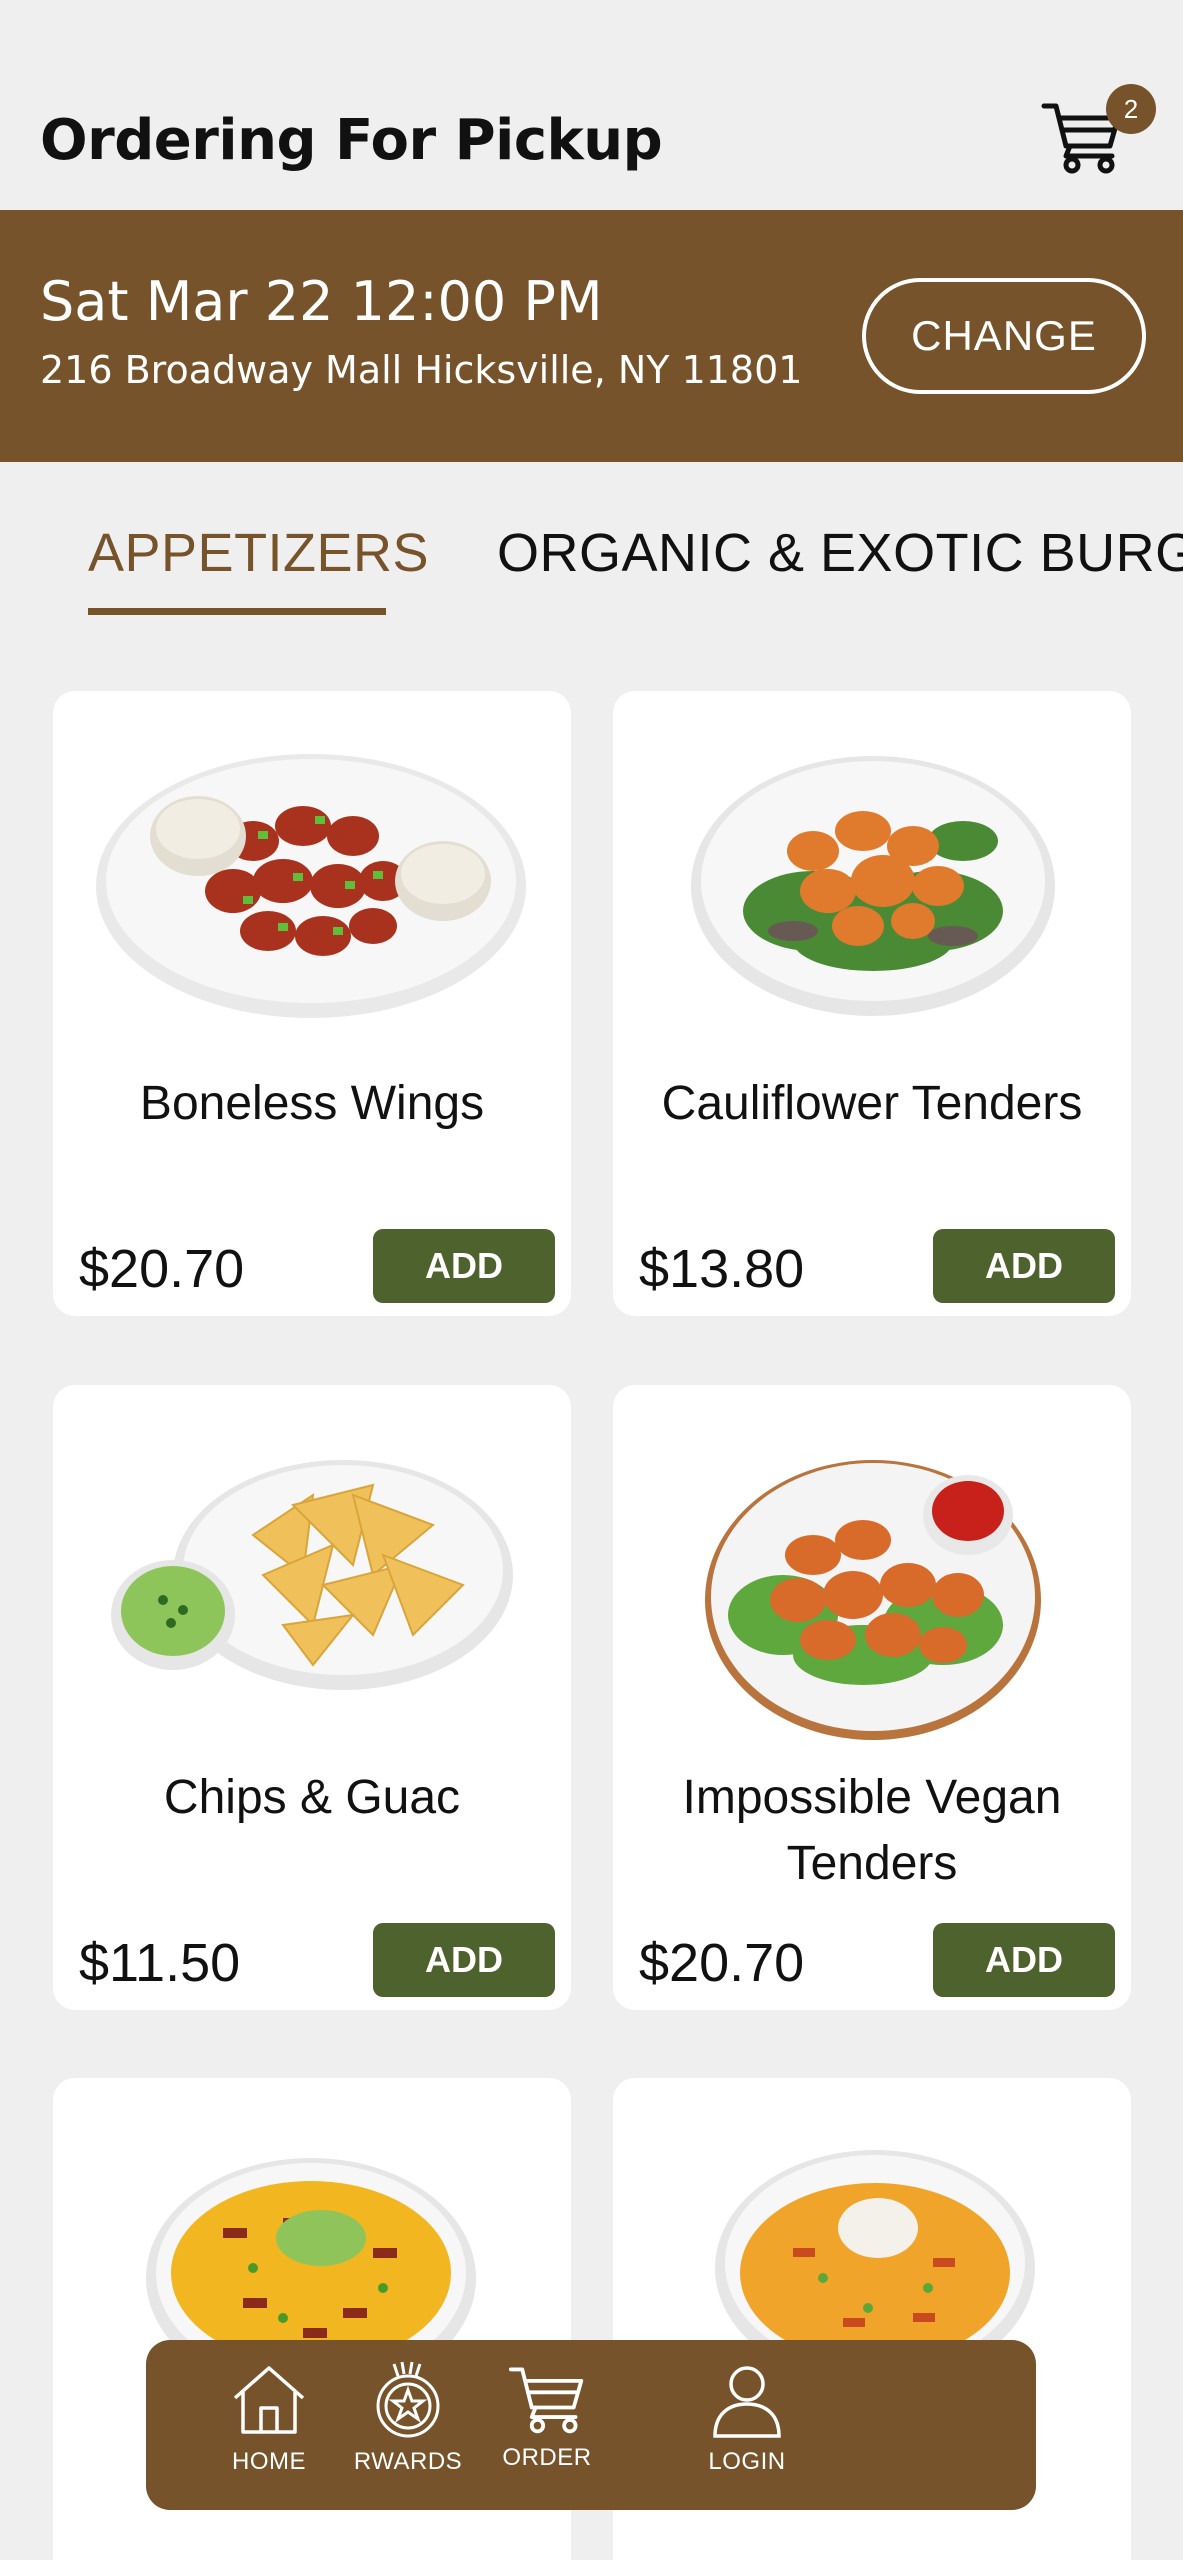 The width and height of the screenshot is (1183, 2560). I want to click on pickup-address: 216 Broadway Mall Hicksville, NY 11801, so click(421, 370).